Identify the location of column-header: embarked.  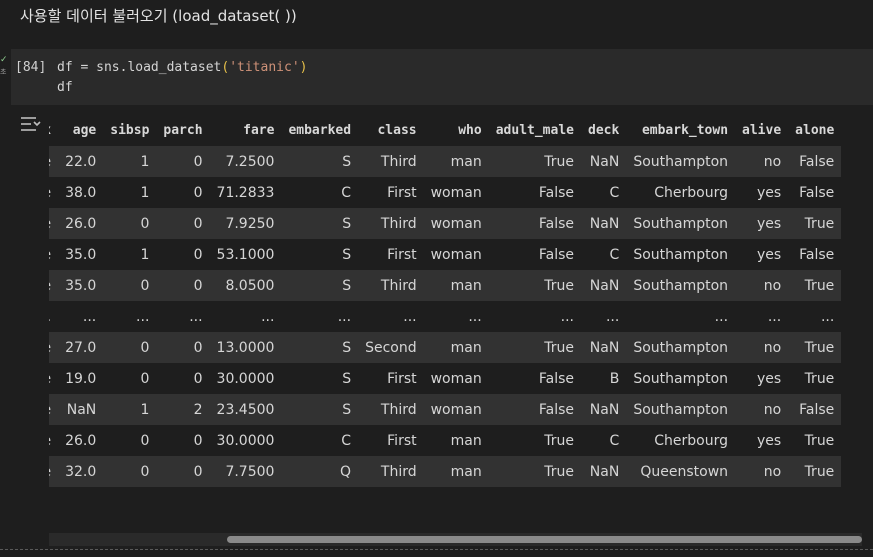
(320, 130).